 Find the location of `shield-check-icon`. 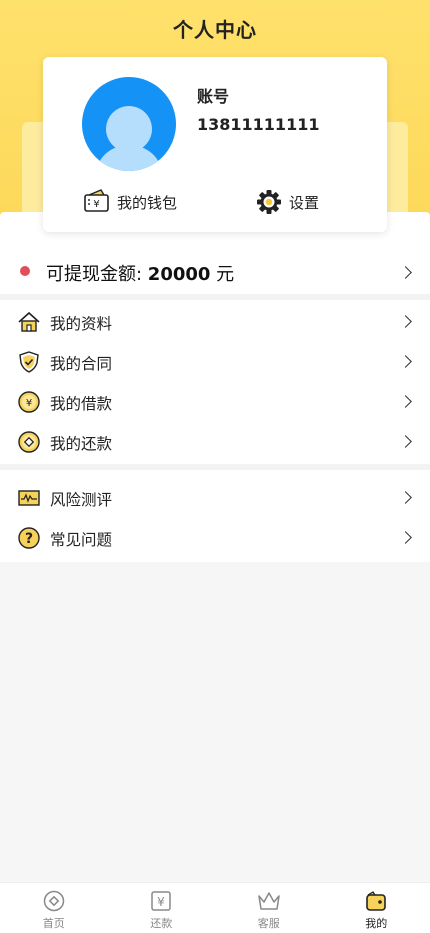

shield-check-icon is located at coordinates (29, 362).